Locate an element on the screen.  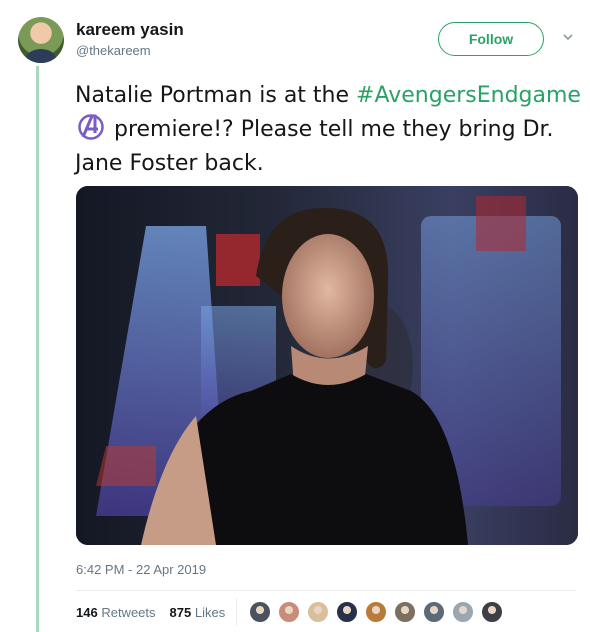
avengers-logo-icon is located at coordinates (91, 127).